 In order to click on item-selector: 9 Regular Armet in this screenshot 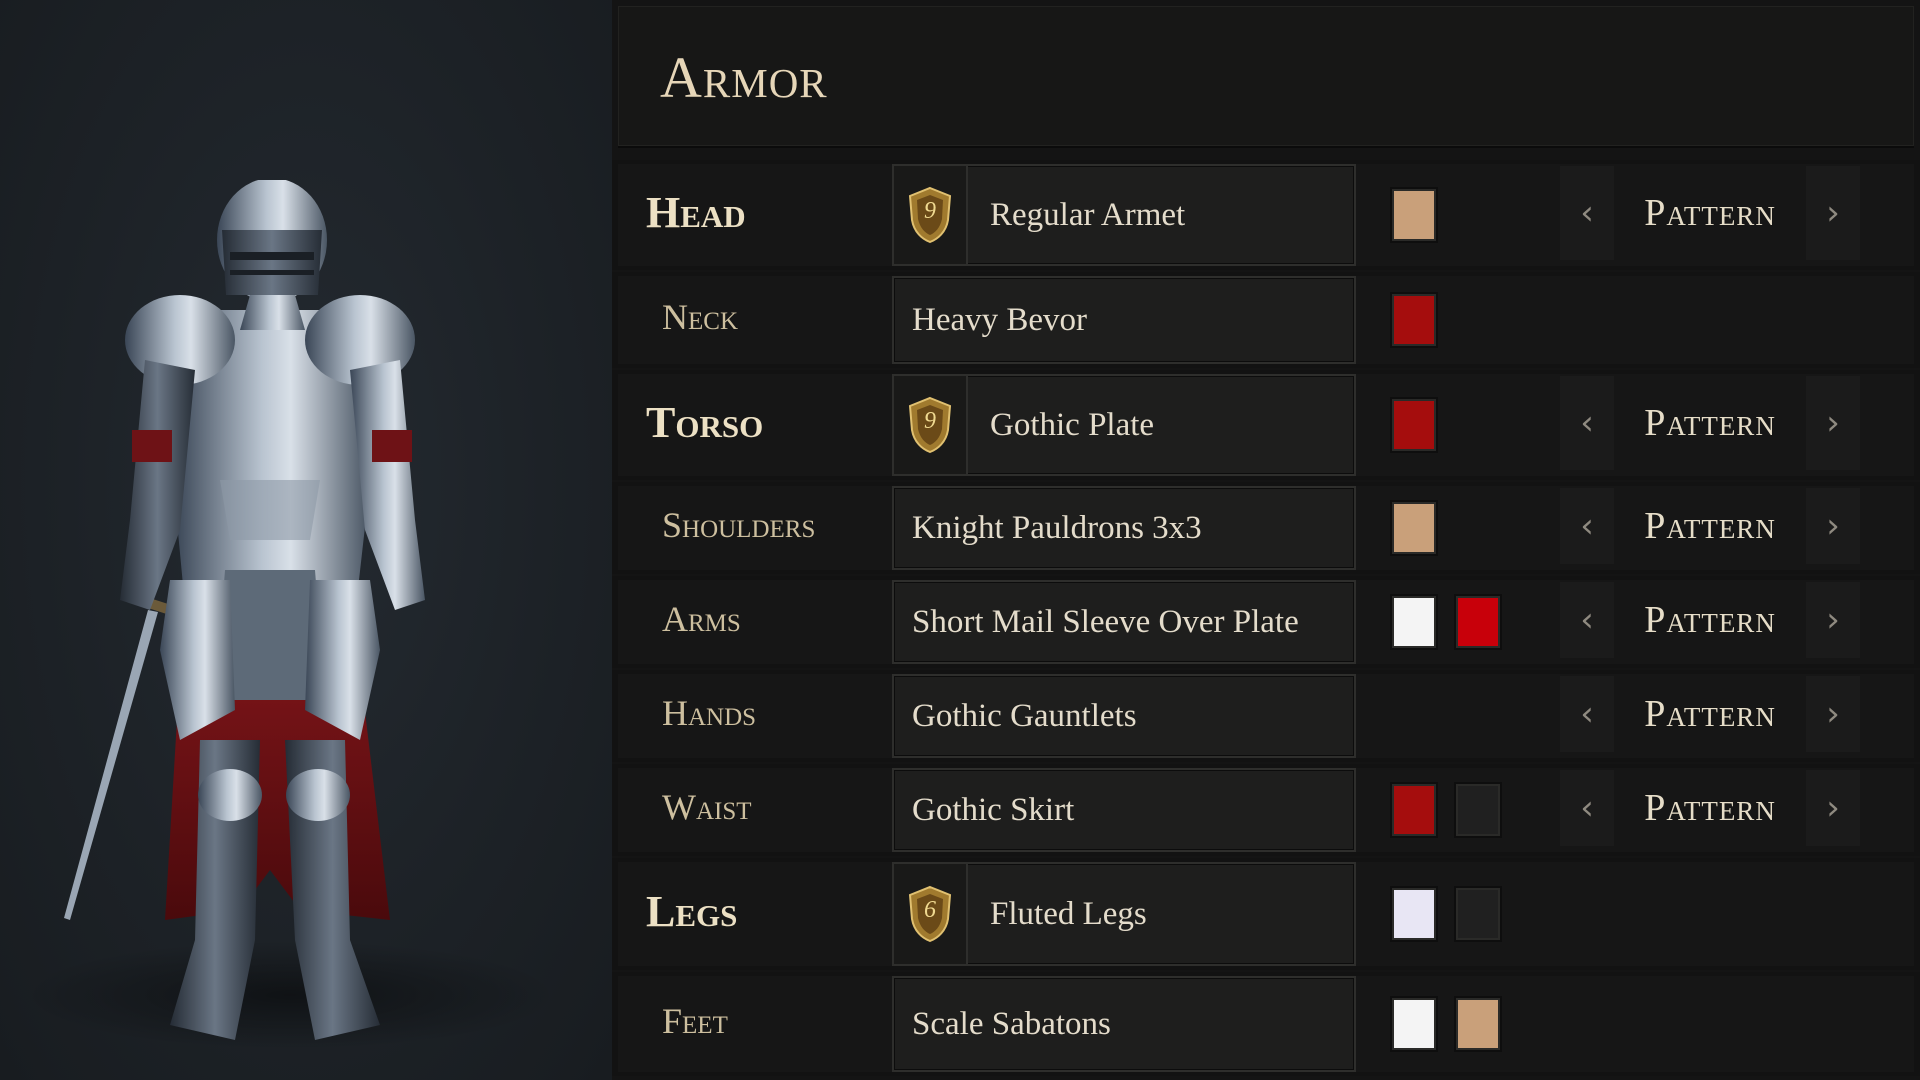, I will do `click(1124, 215)`.